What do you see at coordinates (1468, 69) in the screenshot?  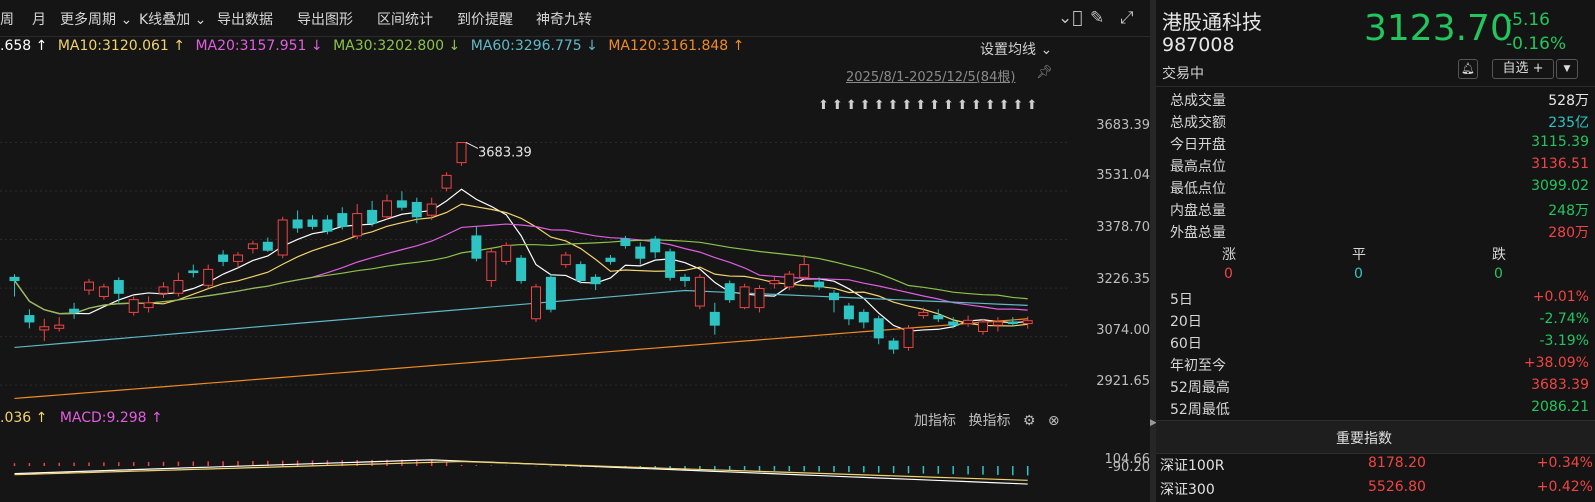 I see `bell-icon: 🔔︎` at bounding box center [1468, 69].